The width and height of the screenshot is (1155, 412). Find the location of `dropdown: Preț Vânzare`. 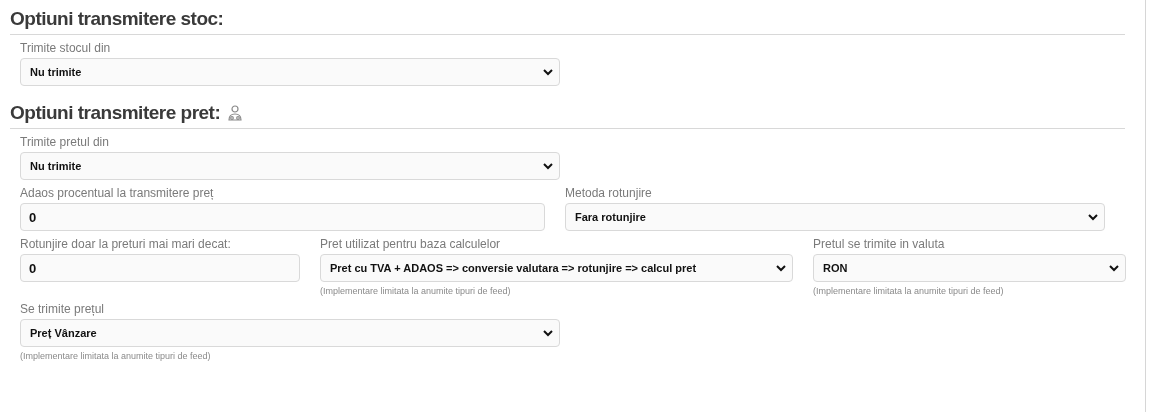

dropdown: Preț Vânzare is located at coordinates (290, 333).